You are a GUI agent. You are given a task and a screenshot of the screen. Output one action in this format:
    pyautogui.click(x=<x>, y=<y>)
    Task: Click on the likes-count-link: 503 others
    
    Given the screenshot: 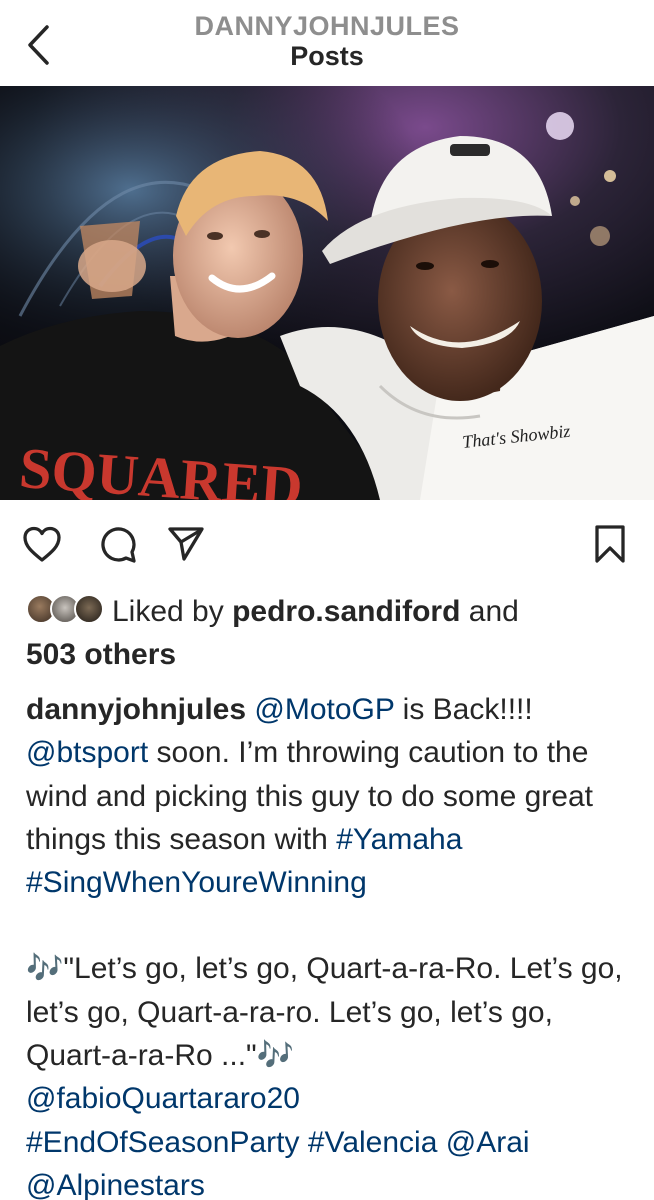 What is the action you would take?
    pyautogui.click(x=101, y=654)
    